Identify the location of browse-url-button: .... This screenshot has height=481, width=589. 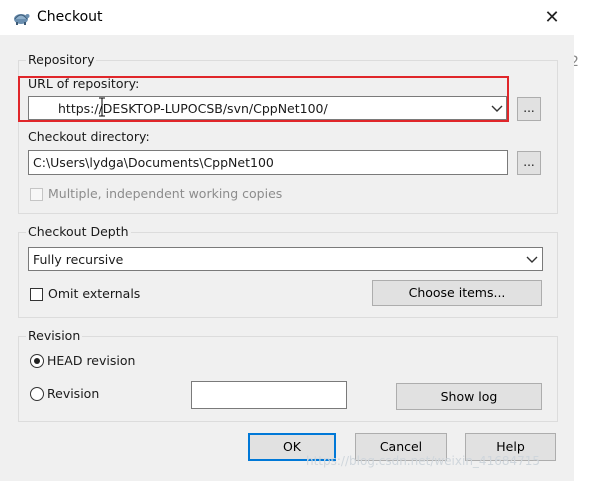
(529, 109).